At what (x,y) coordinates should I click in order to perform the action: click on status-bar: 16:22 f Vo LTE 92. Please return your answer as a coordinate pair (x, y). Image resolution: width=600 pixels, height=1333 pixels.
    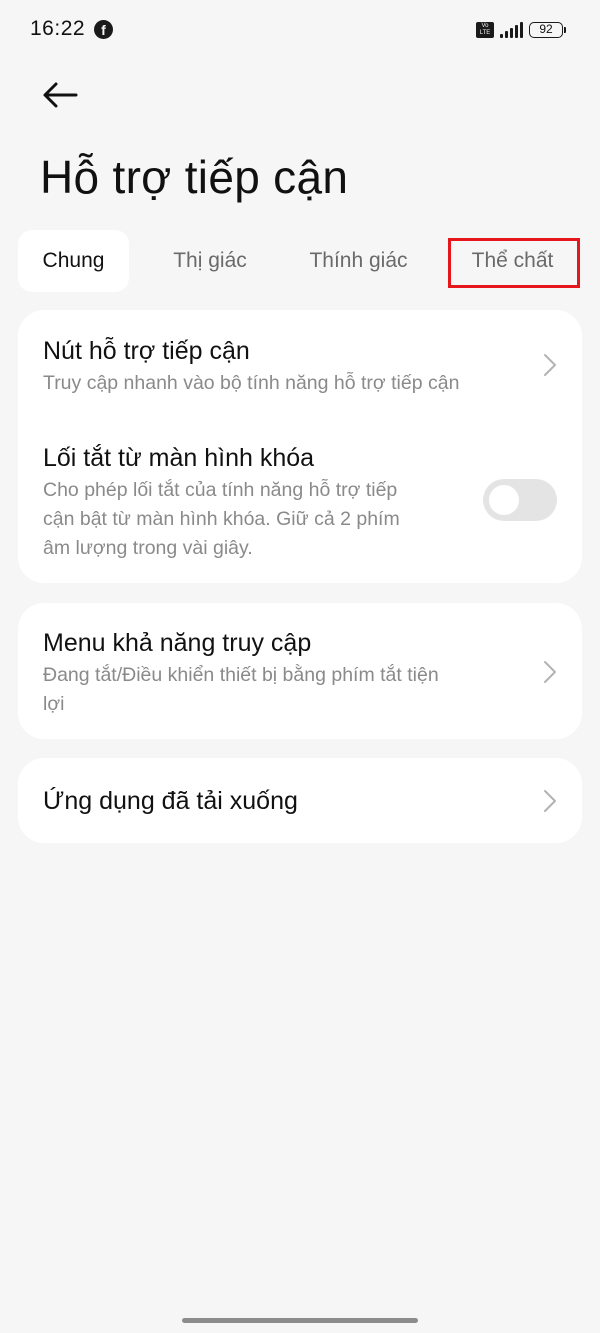
    Looking at the image, I should click on (300, 30).